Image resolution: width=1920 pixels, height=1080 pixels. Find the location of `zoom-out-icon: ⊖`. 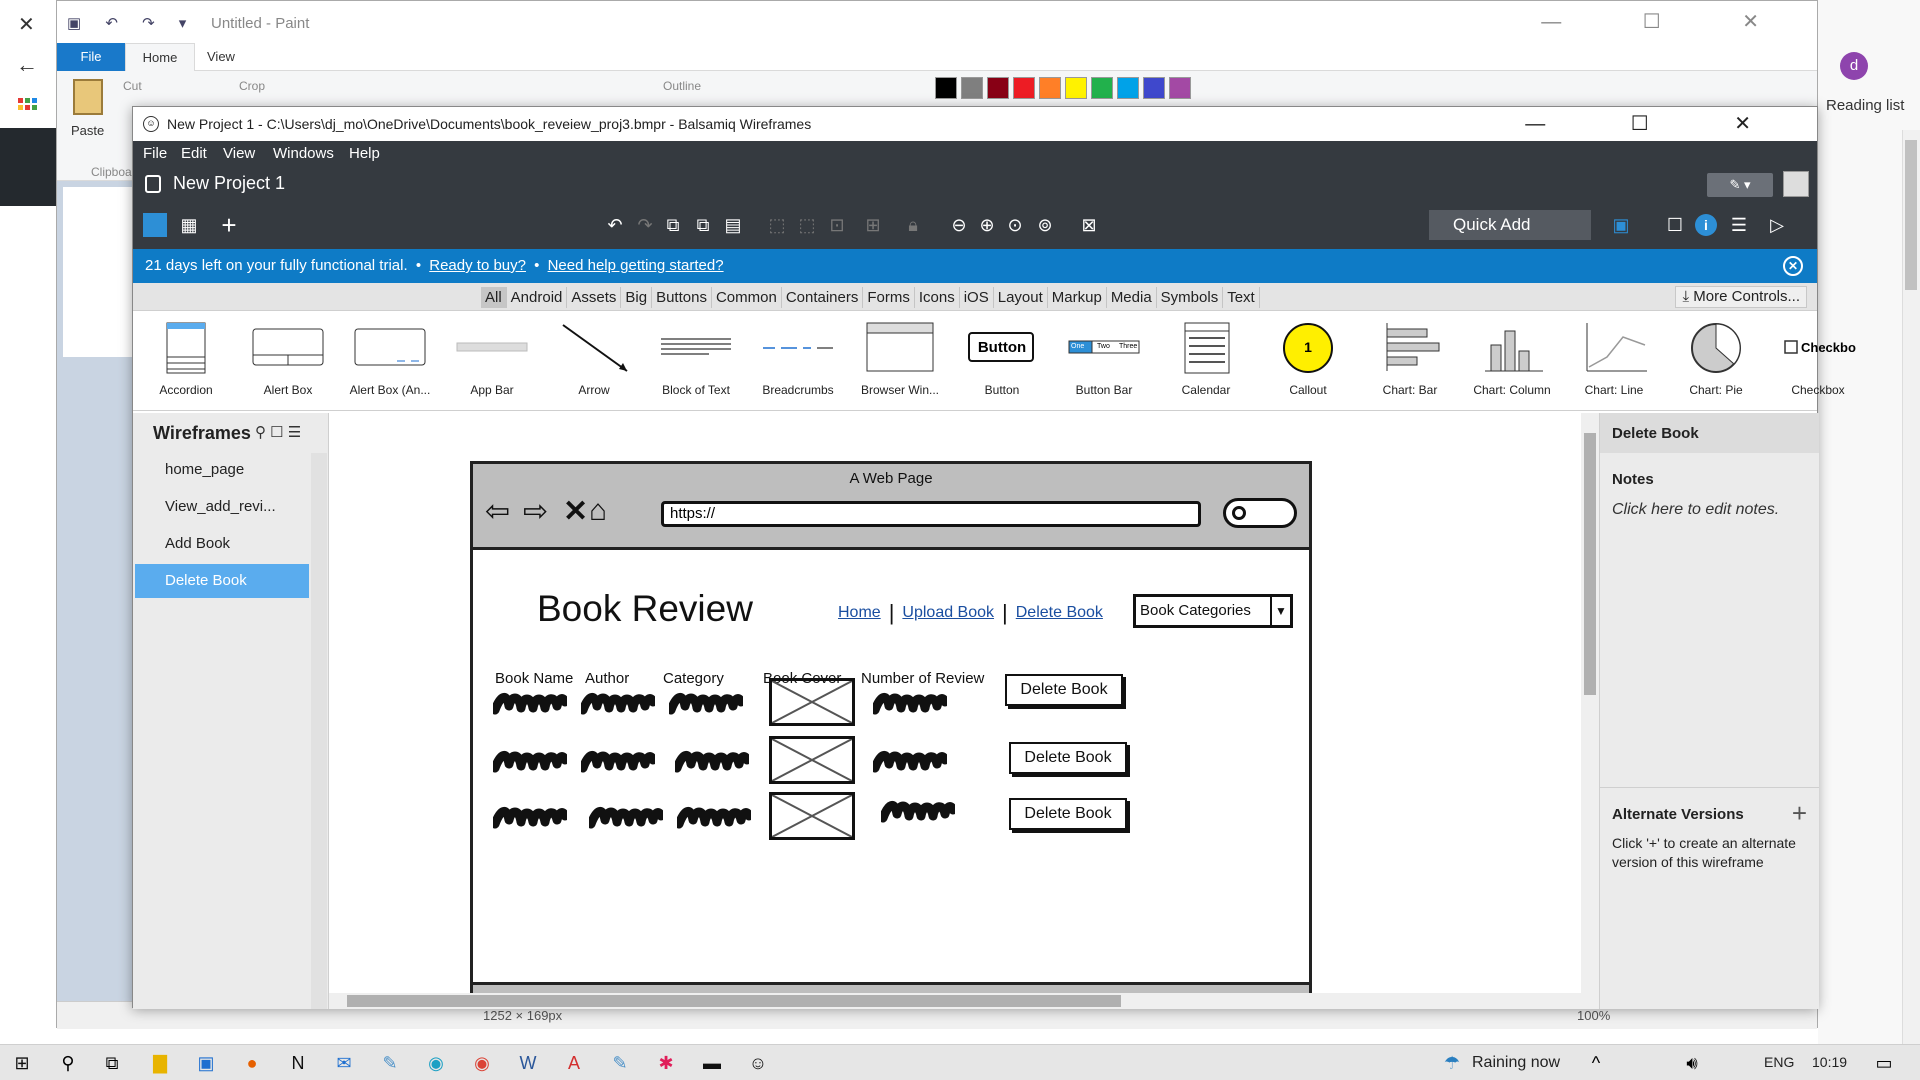

zoom-out-icon: ⊖ is located at coordinates (959, 225).